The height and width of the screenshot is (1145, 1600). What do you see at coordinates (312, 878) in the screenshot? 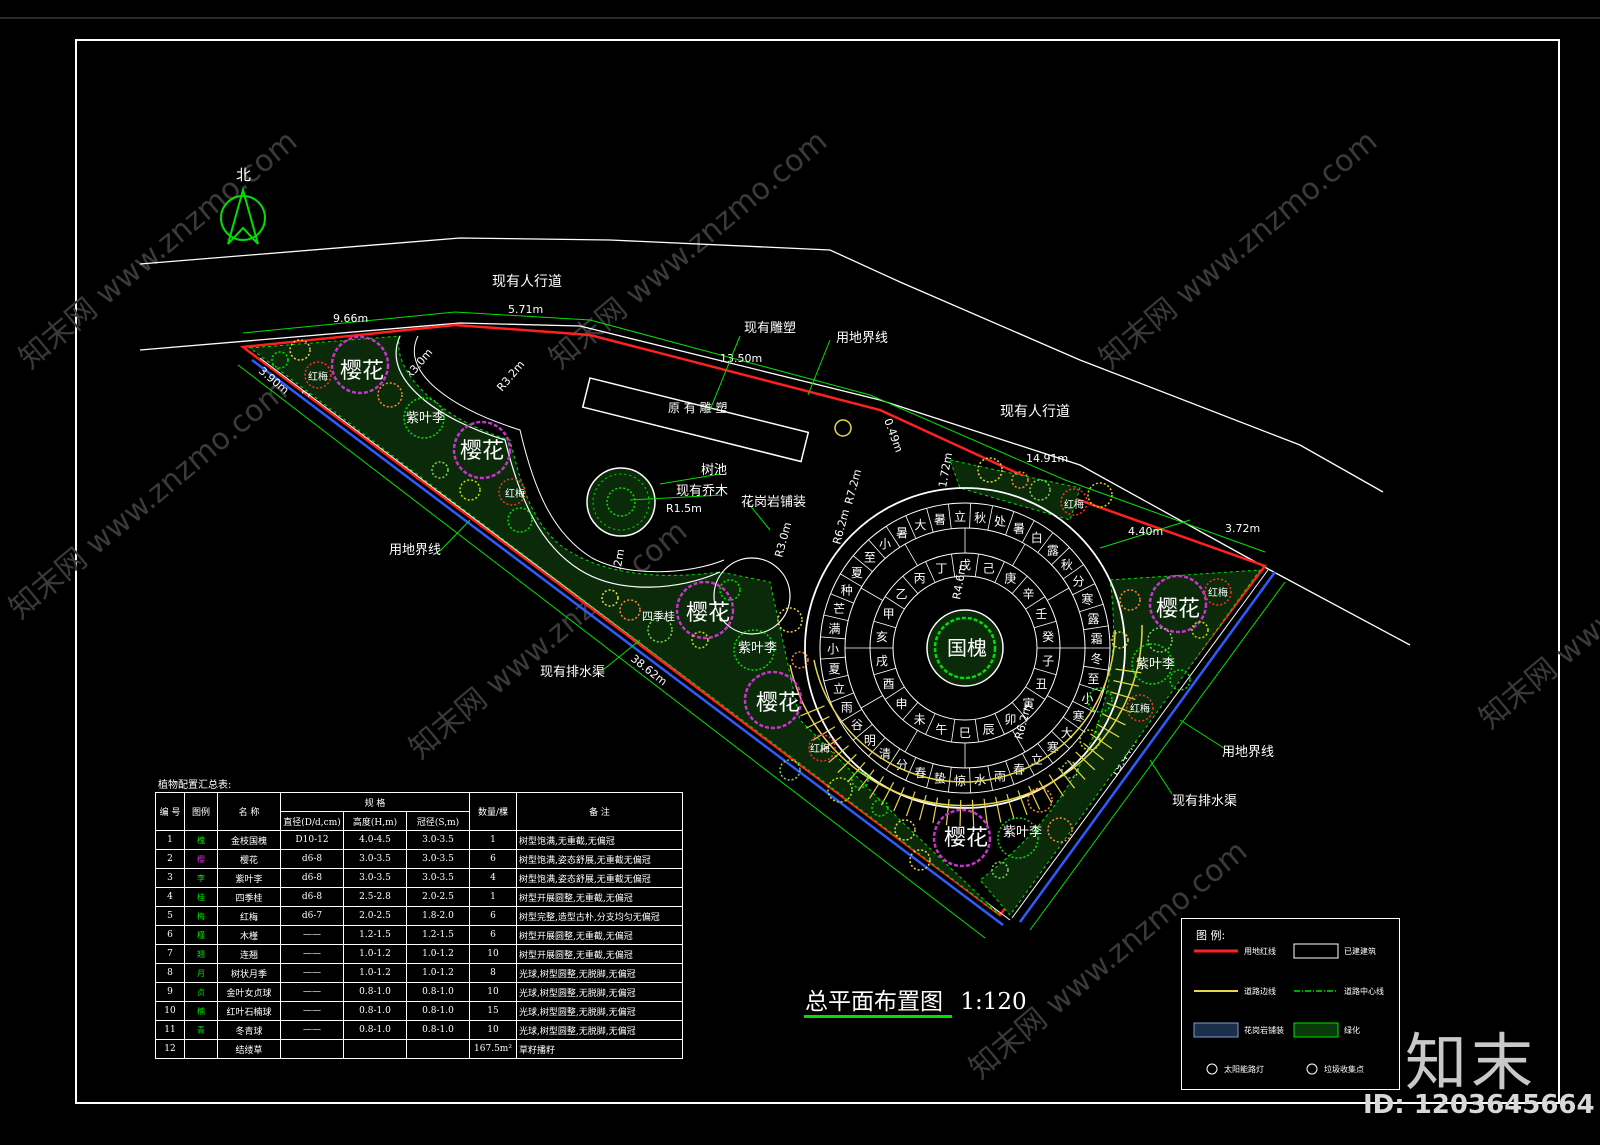
I see `cell-dia: d6-8` at bounding box center [312, 878].